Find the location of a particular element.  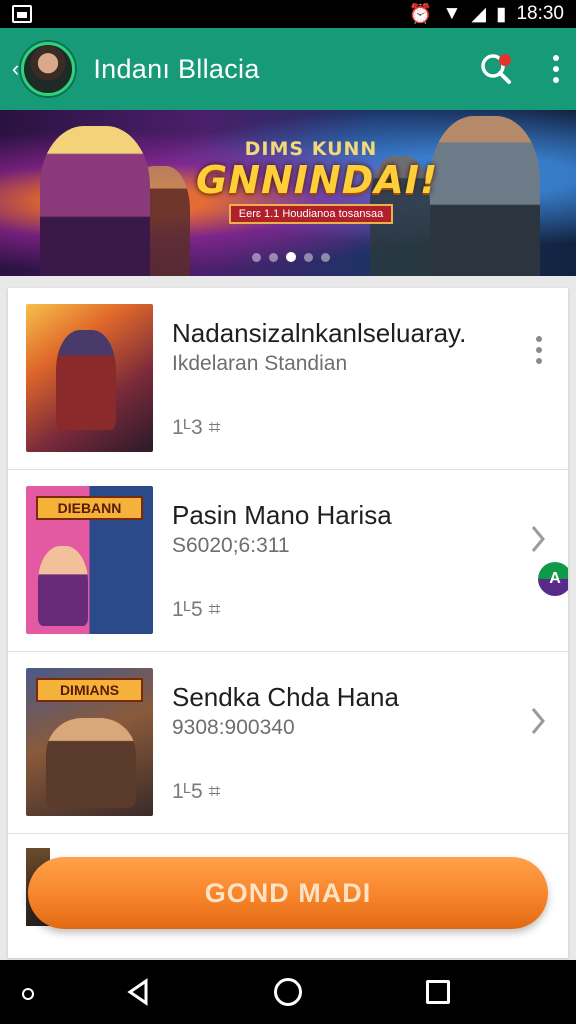

banner-subtitle: DIMS KUNN is located at coordinates (311, 149).